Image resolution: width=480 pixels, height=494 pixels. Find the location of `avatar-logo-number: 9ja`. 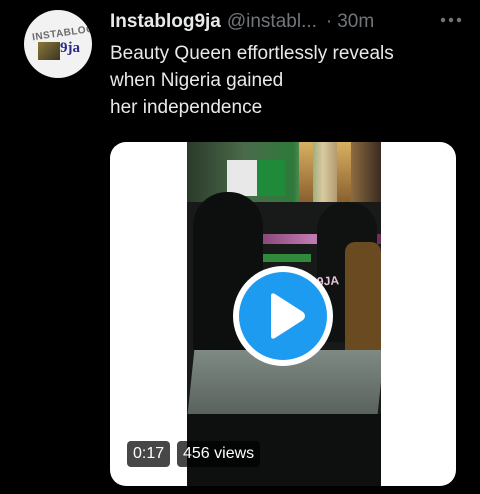

avatar-logo-number: 9ja is located at coordinates (70, 48).